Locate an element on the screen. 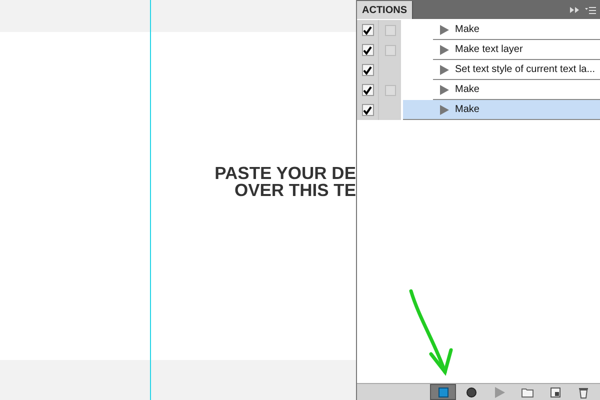 This screenshot has width=600, height=400. trash-icon is located at coordinates (583, 392).